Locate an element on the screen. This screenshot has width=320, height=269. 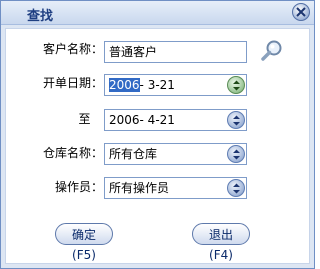
search-icon is located at coordinates (272, 52).